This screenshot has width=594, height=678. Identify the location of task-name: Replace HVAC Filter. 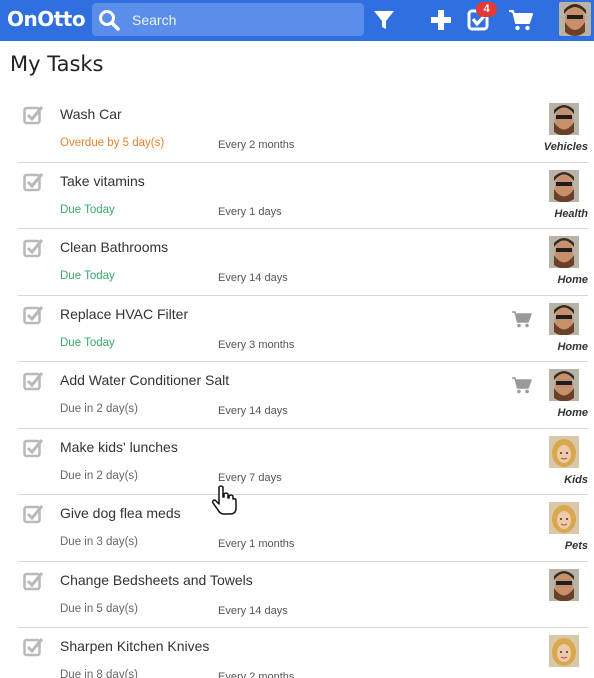
(124, 314).